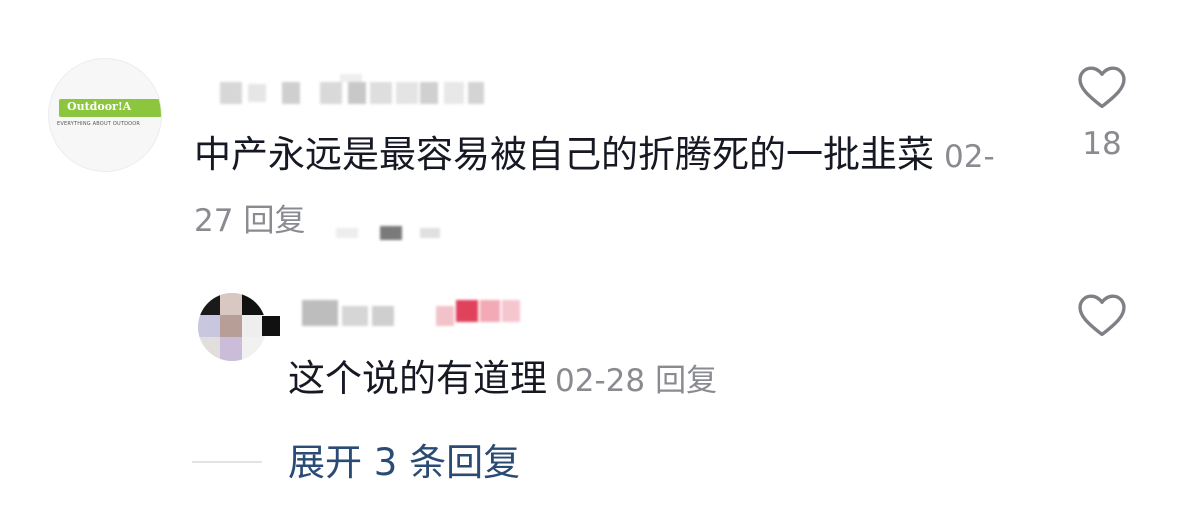 Image resolution: width=1179 pixels, height=526 pixels. I want to click on commenter-username-blurred, so click(355, 90).